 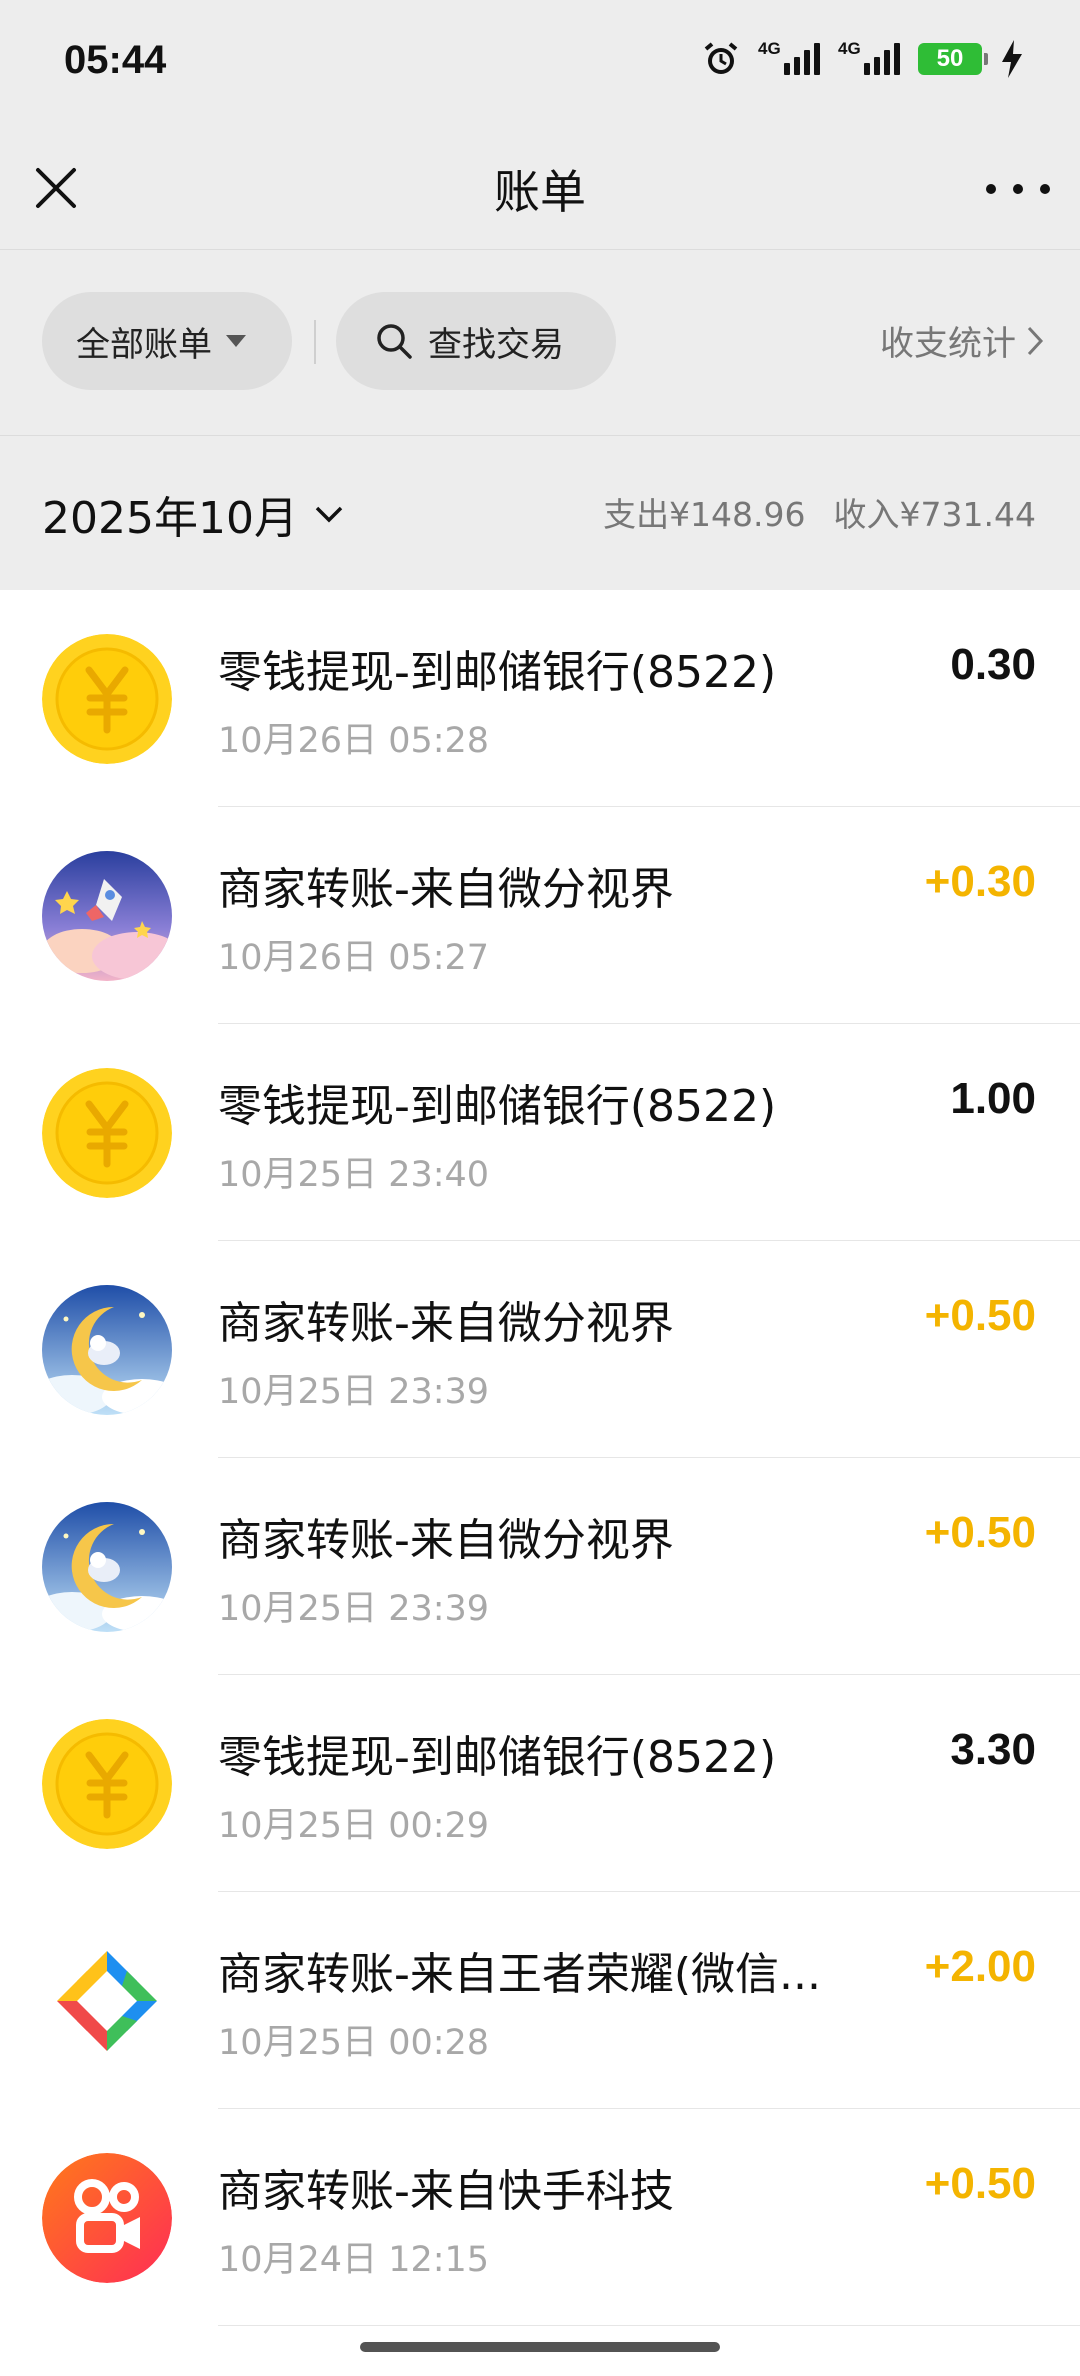 I want to click on transaction-amount: +0.30, so click(x=980, y=881).